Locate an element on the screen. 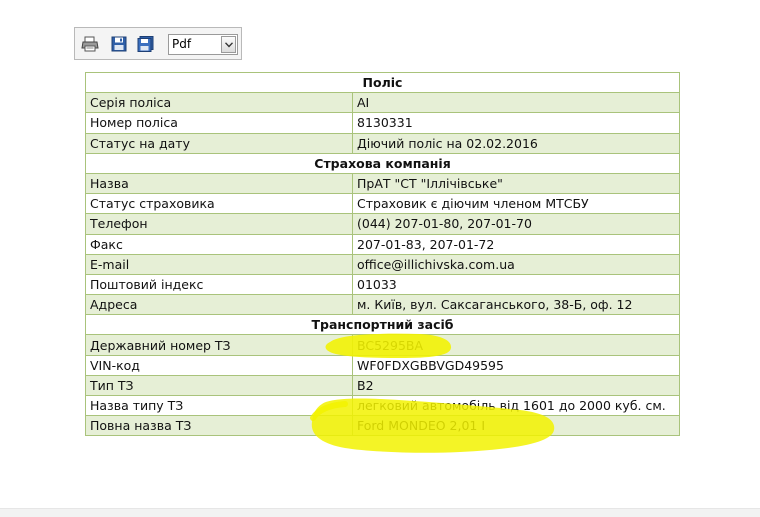 This screenshot has height=517, width=760. table-row: E-mail office@illichivska.com.ua is located at coordinates (382, 264).